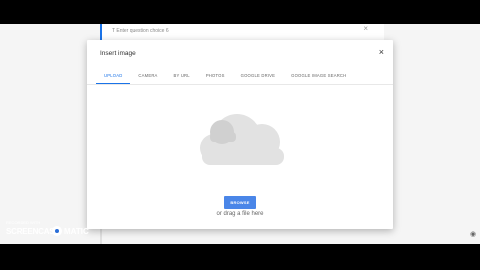 Image resolution: width=480 pixels, height=270 pixels. What do you see at coordinates (365, 28) in the screenshot?
I see `remove-option-icon: ×` at bounding box center [365, 28].